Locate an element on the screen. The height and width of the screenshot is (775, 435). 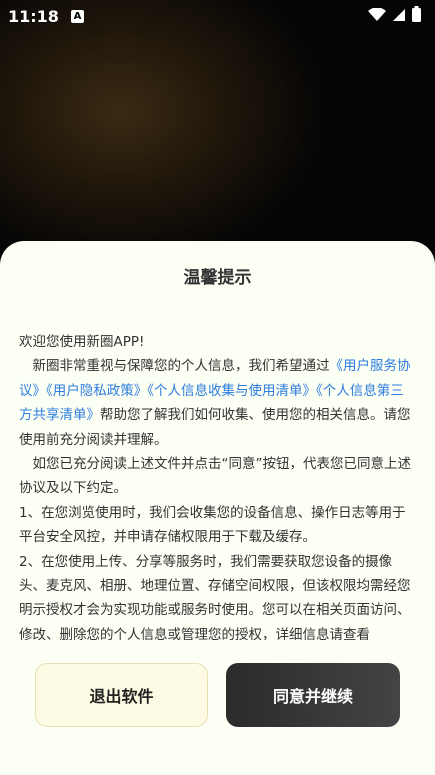
status-icons is located at coordinates (394, 16).